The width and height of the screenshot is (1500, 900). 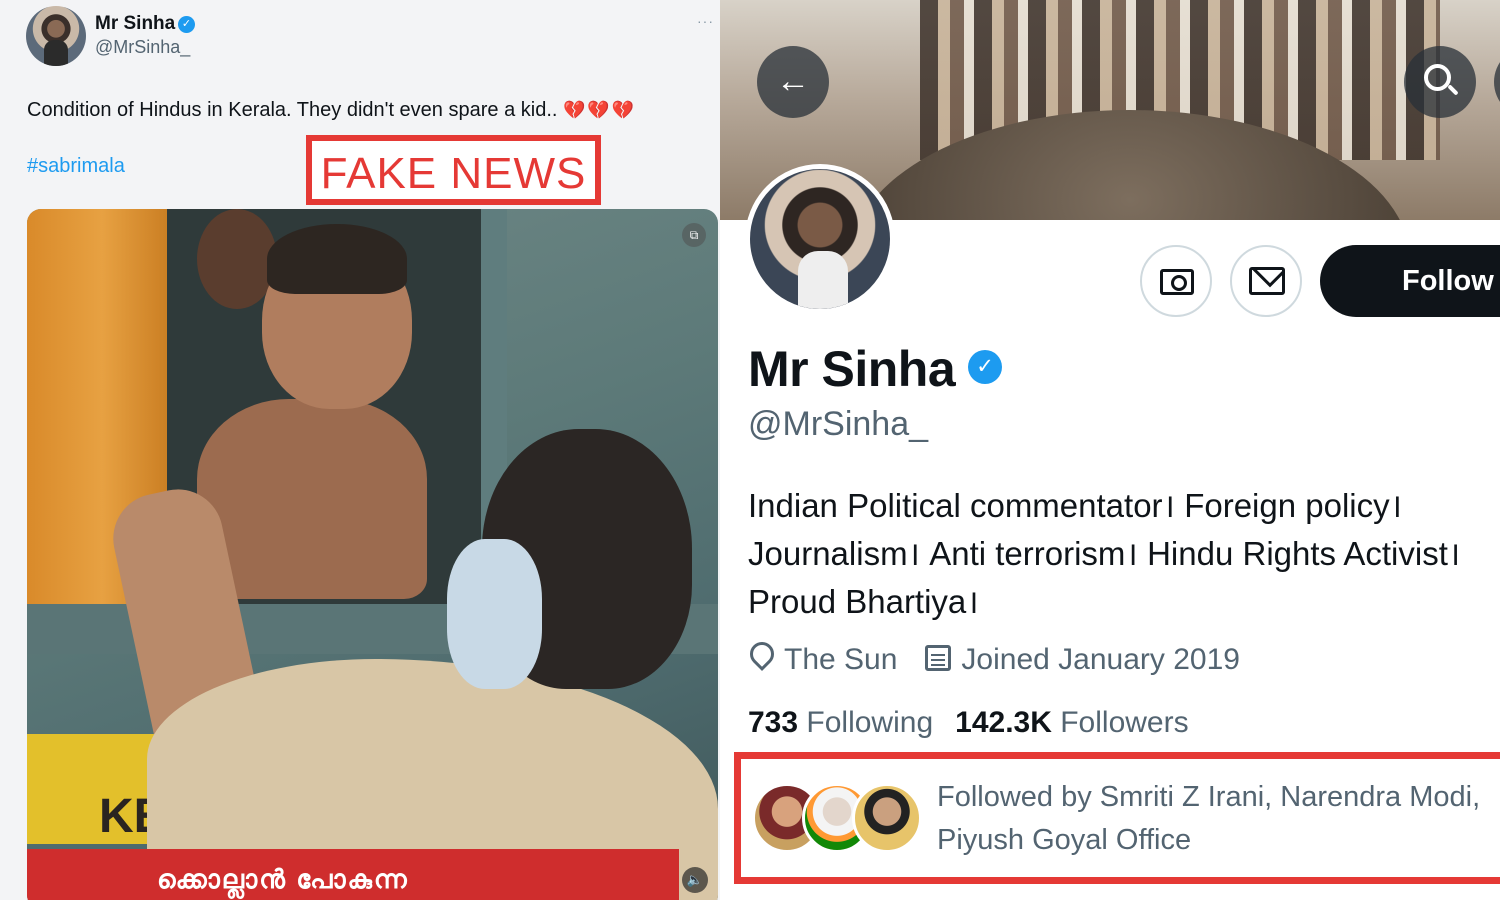 I want to click on tweet-author-name: Mr Sinha, so click(x=135, y=24).